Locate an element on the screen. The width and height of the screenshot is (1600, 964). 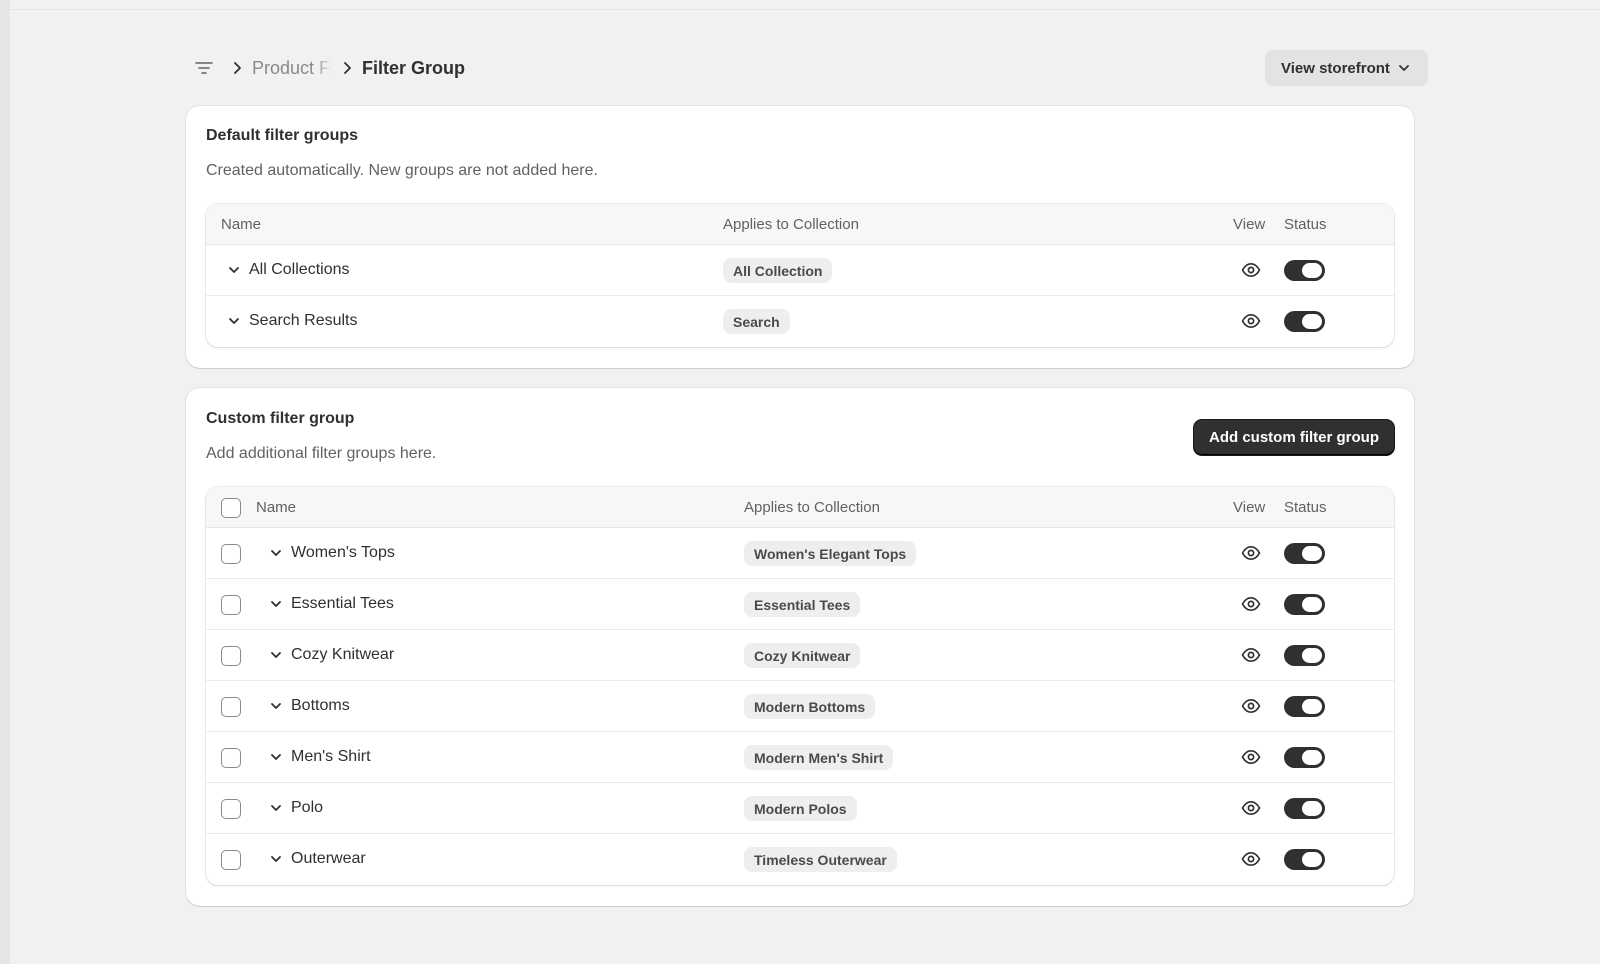
collection-badge: Timeless Outerwear is located at coordinates (820, 859).